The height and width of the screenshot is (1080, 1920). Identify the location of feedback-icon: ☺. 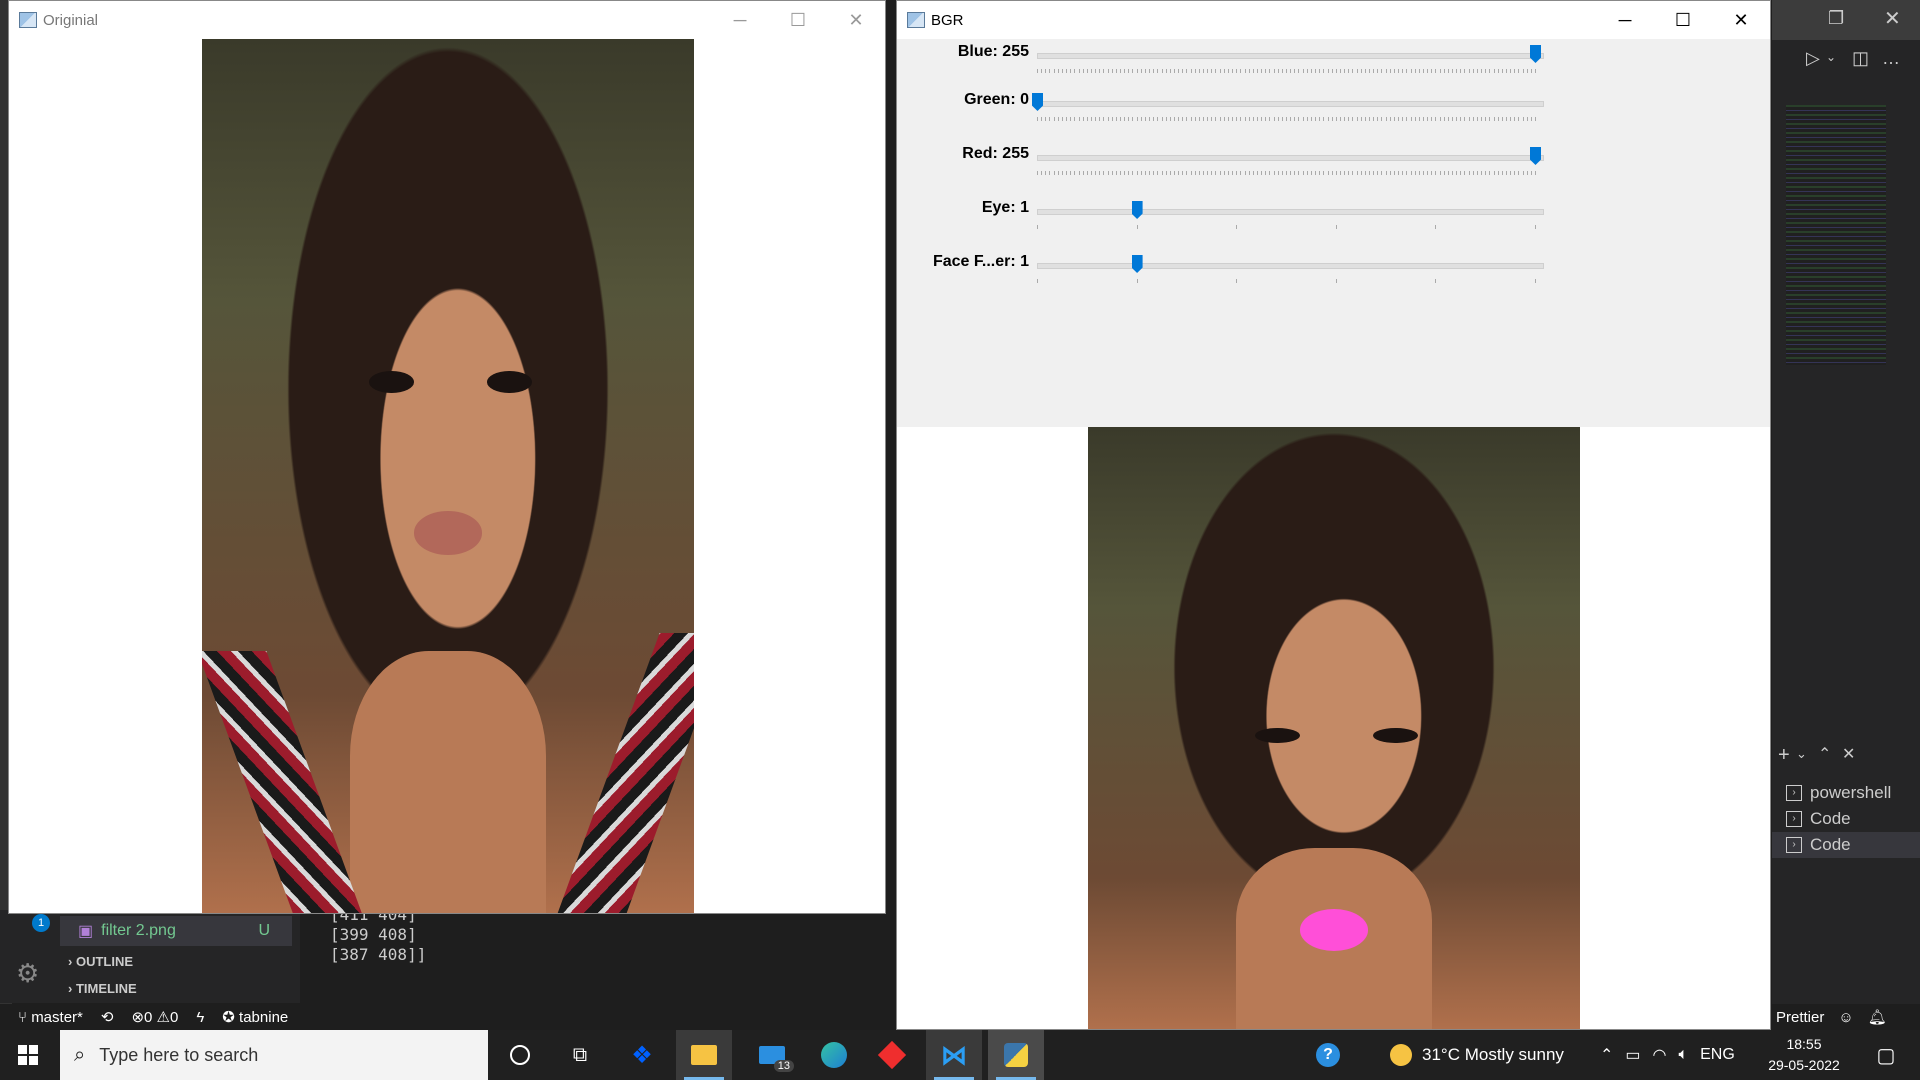
(1845, 1017).